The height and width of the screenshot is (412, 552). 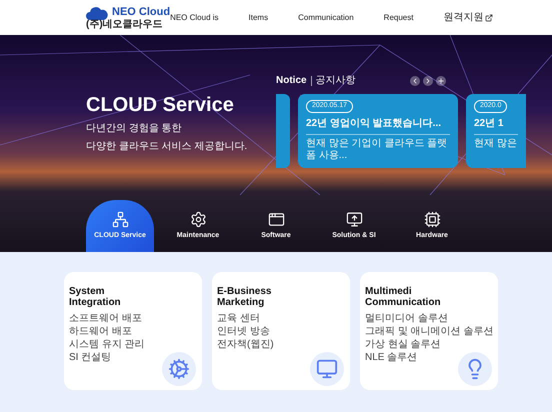 I want to click on chevron-left-icon, so click(x=415, y=80).